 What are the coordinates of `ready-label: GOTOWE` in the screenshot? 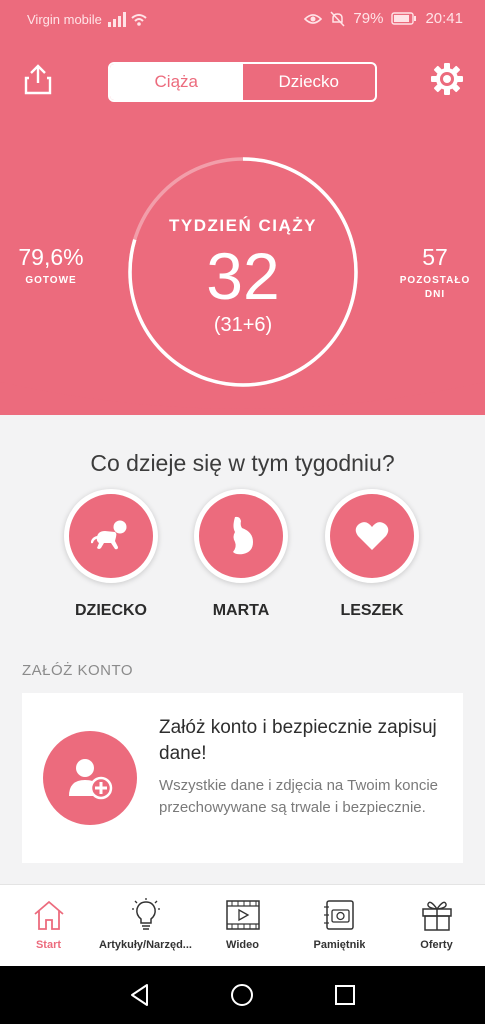 It's located at (51, 280).